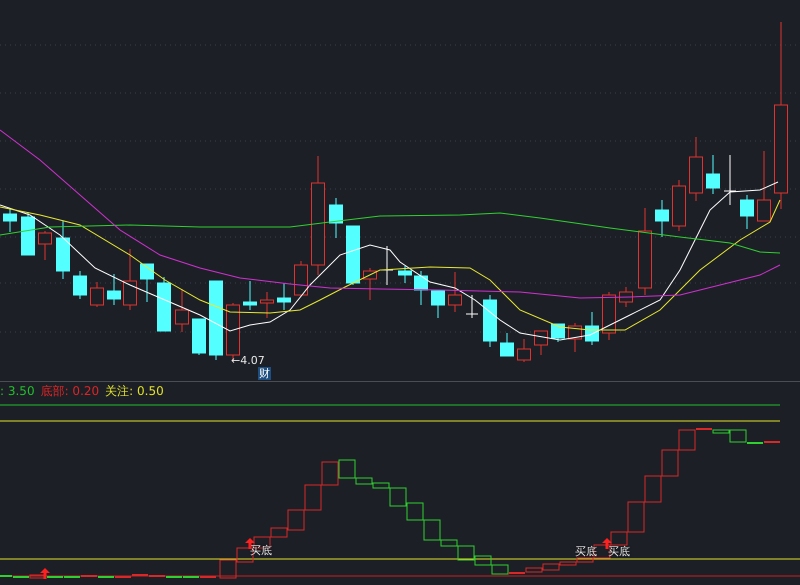 This screenshot has width=800, height=585. I want to click on legend-value: : 3.50, so click(17, 391).